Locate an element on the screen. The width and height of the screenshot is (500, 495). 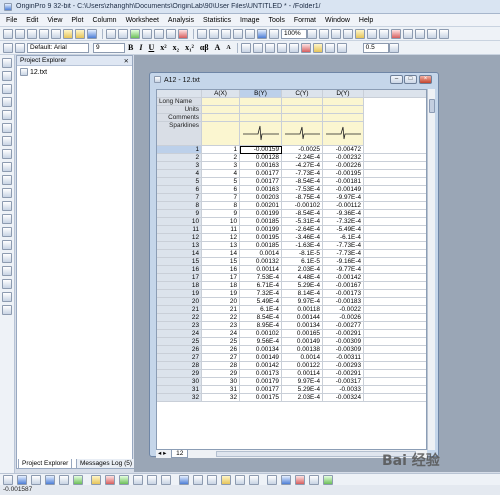
row-header: 23 is located at coordinates (179, 326).